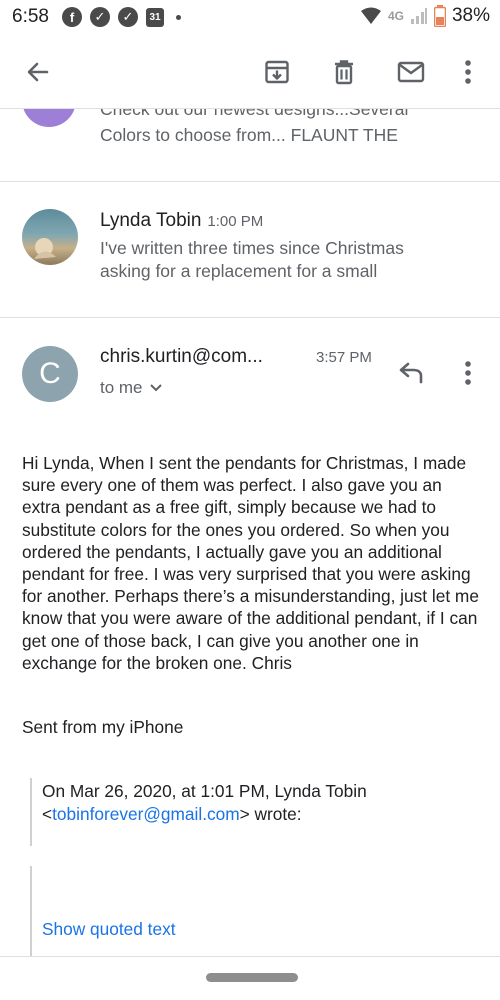  I want to click on system-status: 4G 38%, so click(425, 16).